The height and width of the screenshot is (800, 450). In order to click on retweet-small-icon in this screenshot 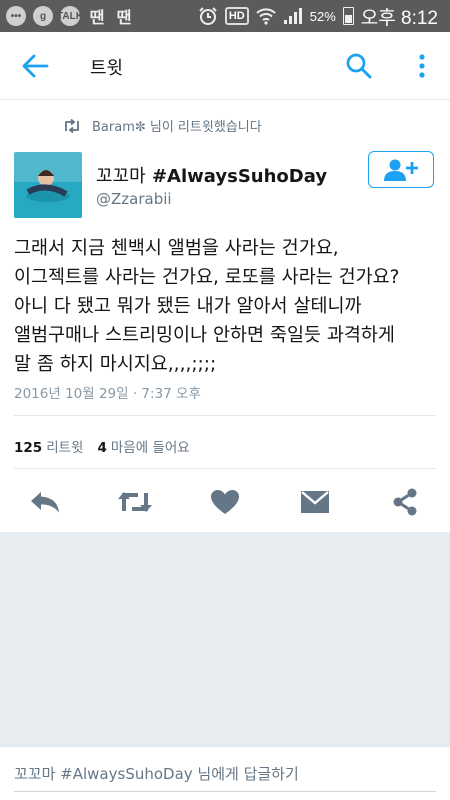, I will do `click(72, 125)`.